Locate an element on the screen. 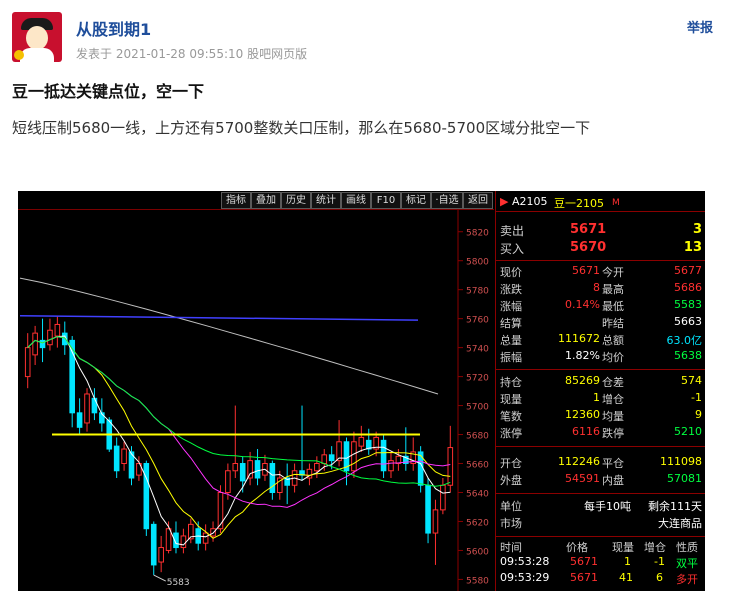 The width and height of the screenshot is (731, 591). toolbar-draw-button: 画线 is located at coordinates (356, 200).